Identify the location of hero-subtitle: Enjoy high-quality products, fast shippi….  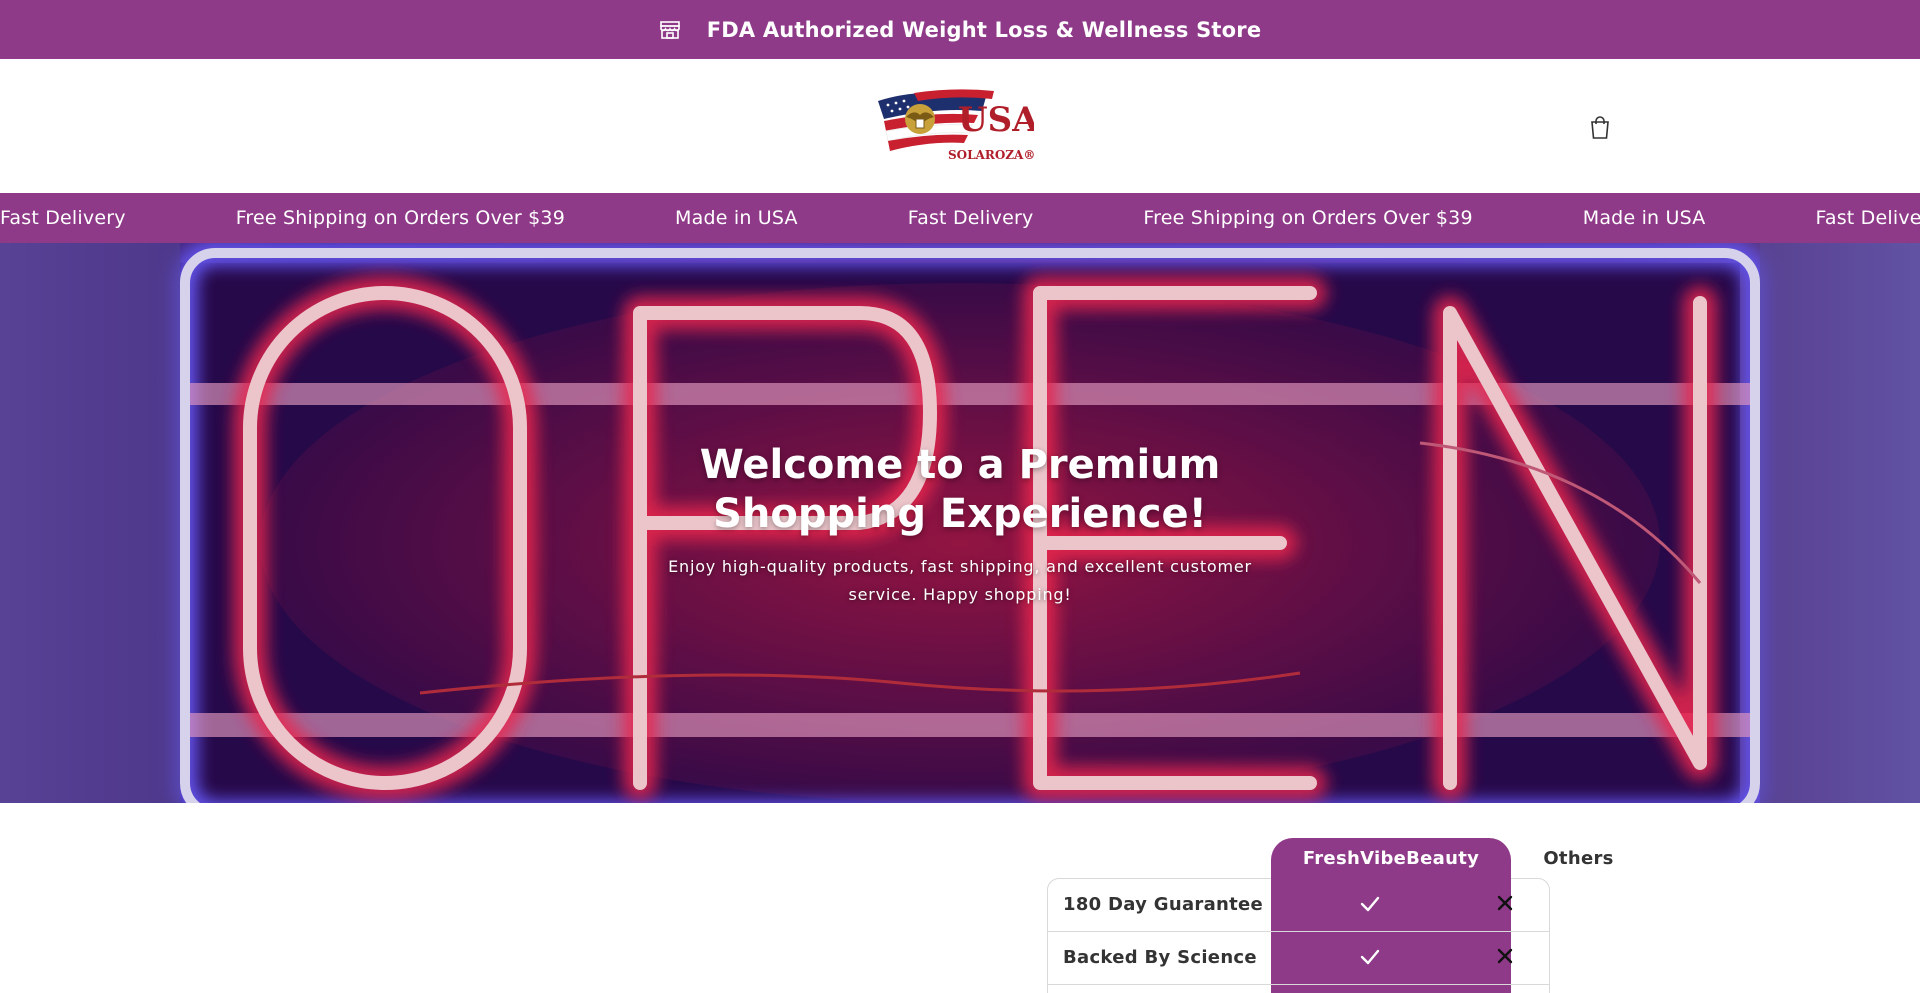
(960, 580).